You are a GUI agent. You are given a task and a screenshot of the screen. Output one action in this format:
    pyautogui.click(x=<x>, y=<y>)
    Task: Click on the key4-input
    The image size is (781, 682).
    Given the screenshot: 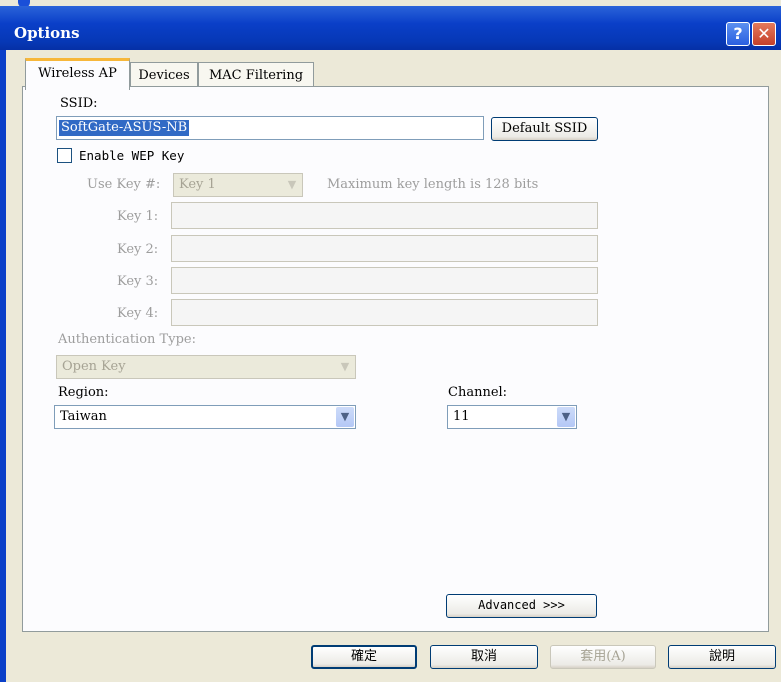 What is the action you would take?
    pyautogui.click(x=384, y=312)
    